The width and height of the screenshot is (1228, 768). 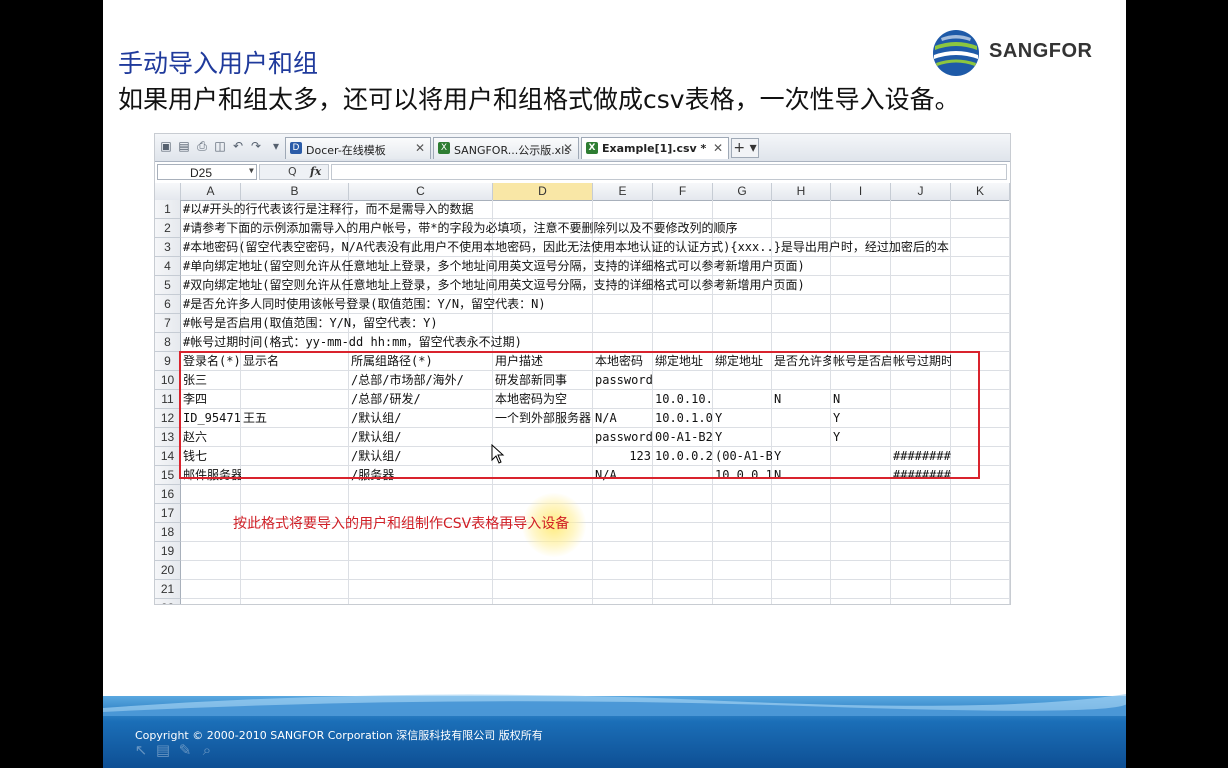 What do you see at coordinates (168, 247) in the screenshot?
I see `row-header-3: 3` at bounding box center [168, 247].